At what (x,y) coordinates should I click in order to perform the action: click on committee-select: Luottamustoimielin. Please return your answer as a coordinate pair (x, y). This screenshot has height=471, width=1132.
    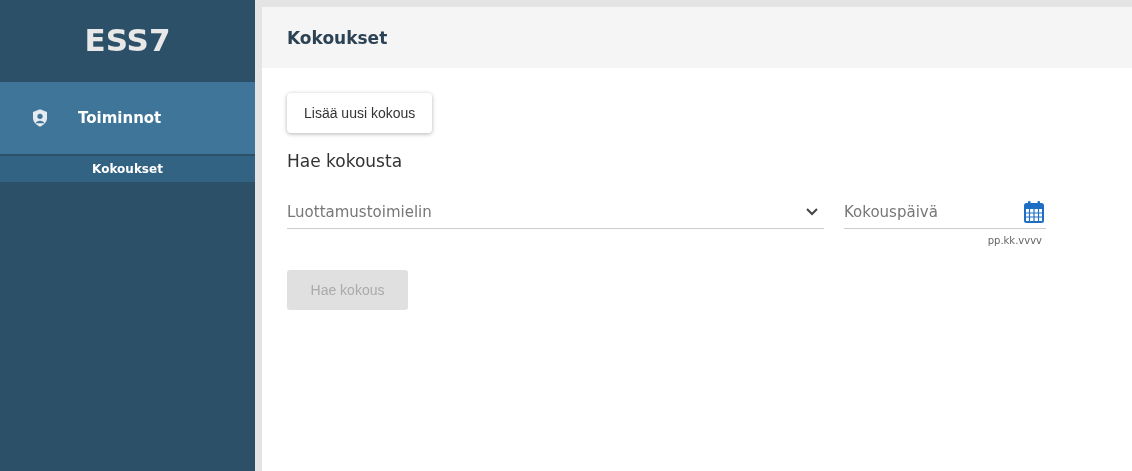
    Looking at the image, I should click on (555, 212).